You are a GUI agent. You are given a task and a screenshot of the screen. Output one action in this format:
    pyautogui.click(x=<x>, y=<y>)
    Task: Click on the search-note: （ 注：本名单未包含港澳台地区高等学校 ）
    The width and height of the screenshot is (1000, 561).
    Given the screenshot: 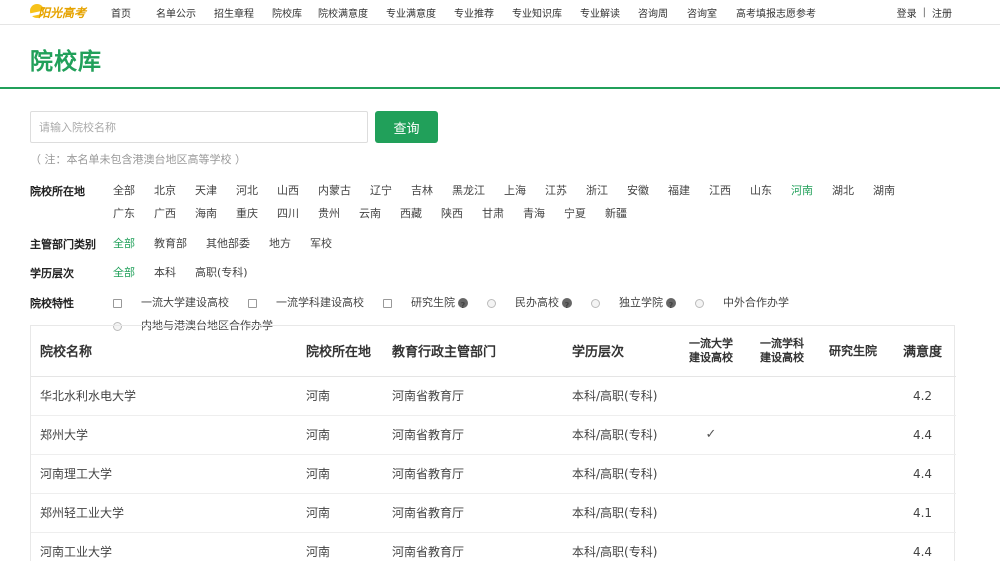 What is the action you would take?
    pyautogui.click(x=138, y=159)
    